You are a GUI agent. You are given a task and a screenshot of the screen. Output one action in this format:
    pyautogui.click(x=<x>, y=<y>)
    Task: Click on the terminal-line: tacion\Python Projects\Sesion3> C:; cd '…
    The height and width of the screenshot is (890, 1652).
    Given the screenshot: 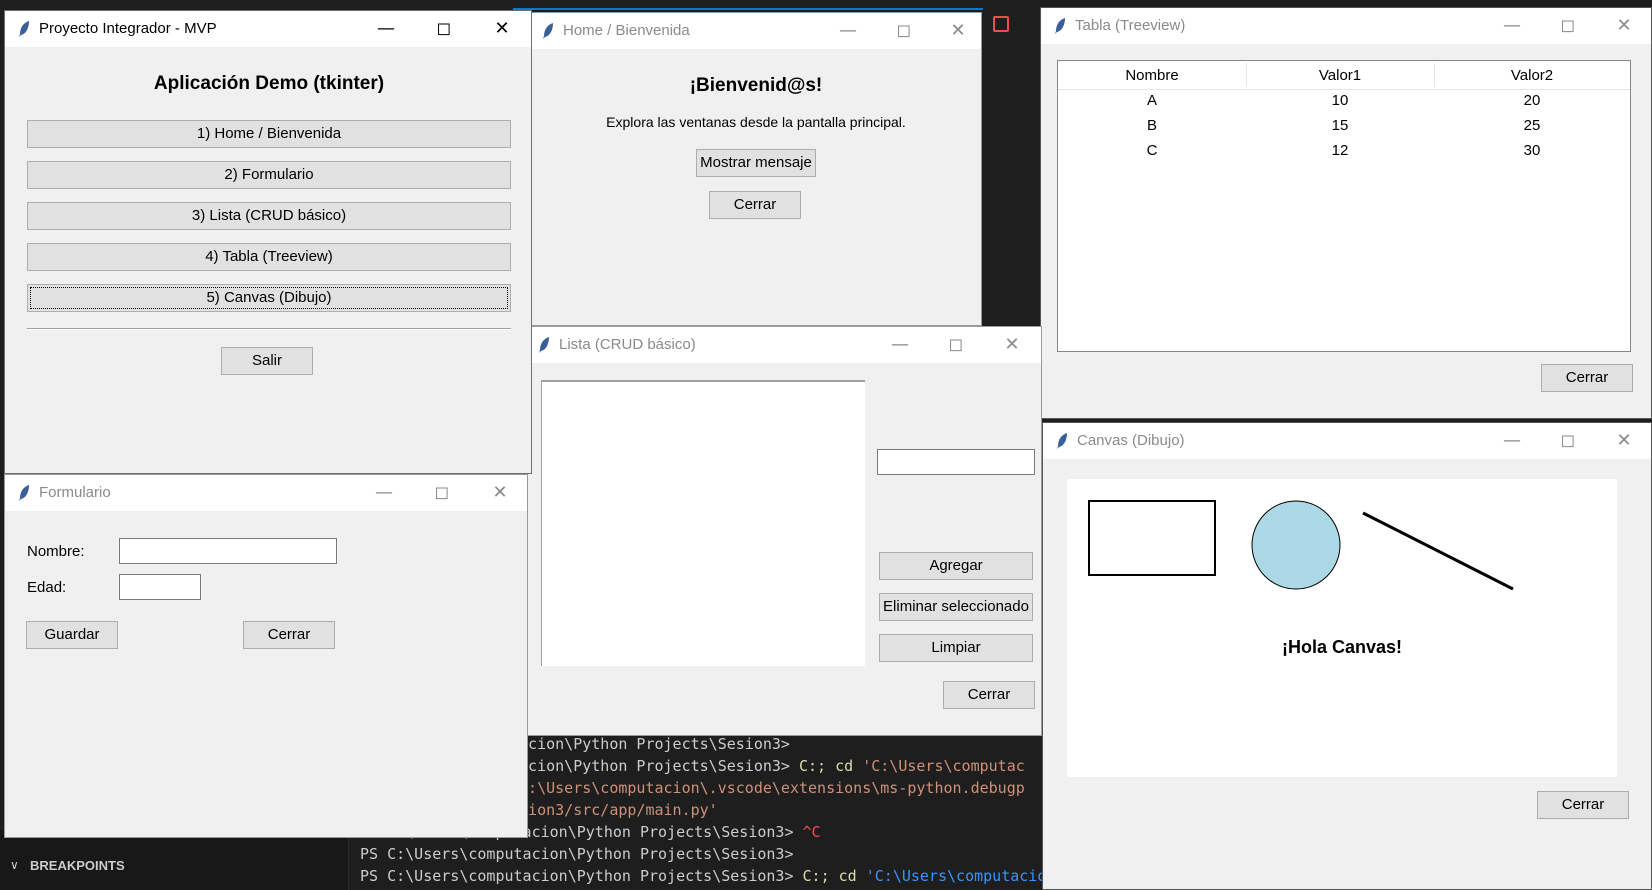 What is the action you would take?
    pyautogui.click(x=767, y=766)
    